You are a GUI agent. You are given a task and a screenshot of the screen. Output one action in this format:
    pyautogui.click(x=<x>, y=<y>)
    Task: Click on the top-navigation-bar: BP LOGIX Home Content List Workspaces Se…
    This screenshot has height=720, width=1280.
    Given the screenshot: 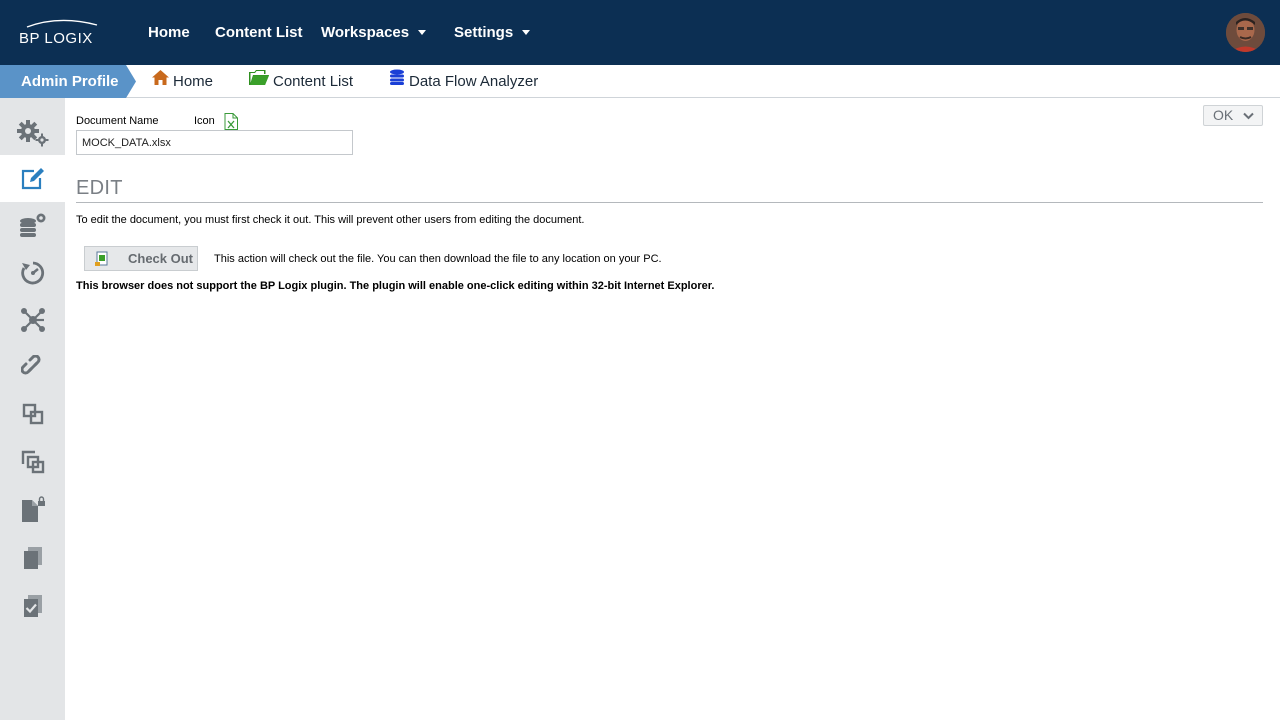 What is the action you would take?
    pyautogui.click(x=640, y=32)
    